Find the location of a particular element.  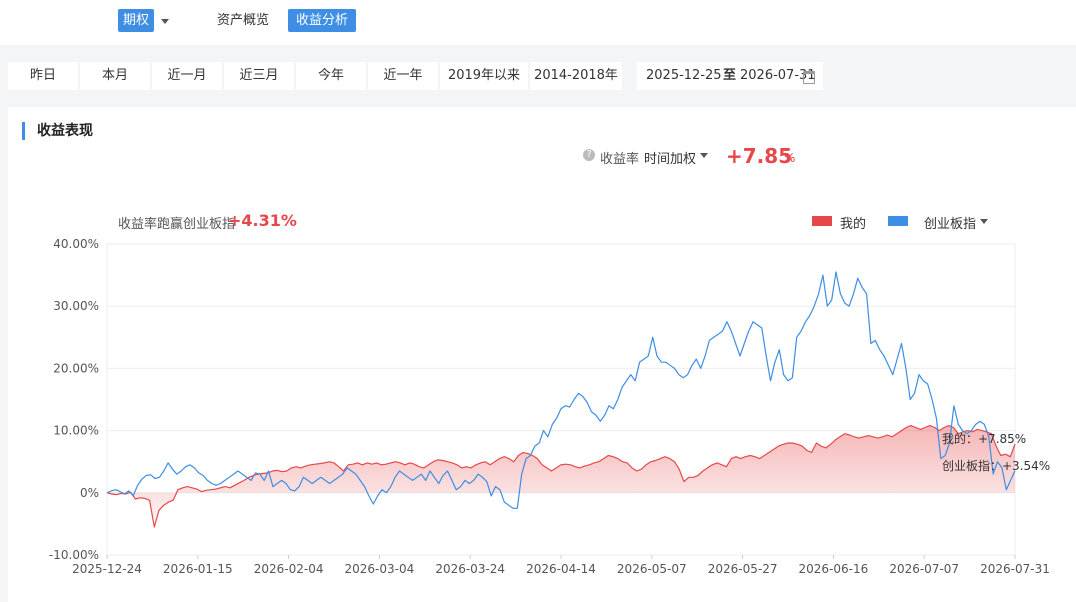

y-tick-label: 30.00% is located at coordinates (76, 306).